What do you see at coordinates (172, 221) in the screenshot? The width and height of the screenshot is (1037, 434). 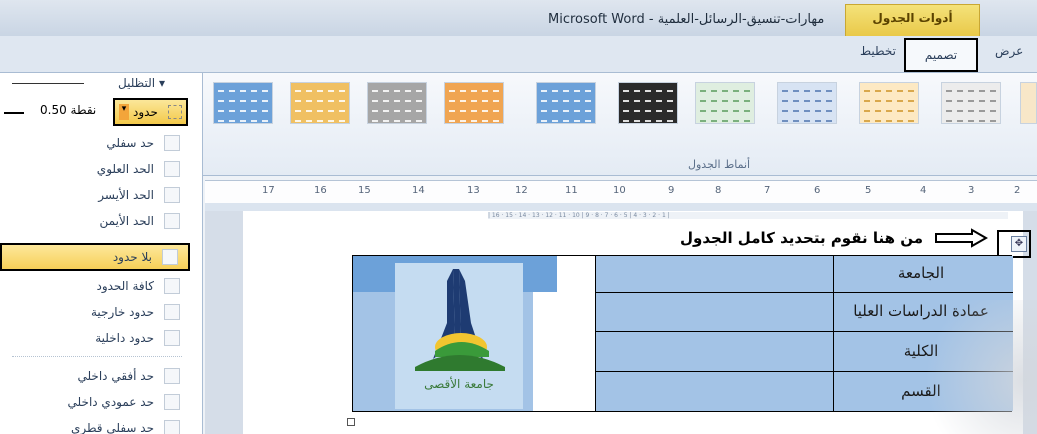 I see `right-border-icon` at bounding box center [172, 221].